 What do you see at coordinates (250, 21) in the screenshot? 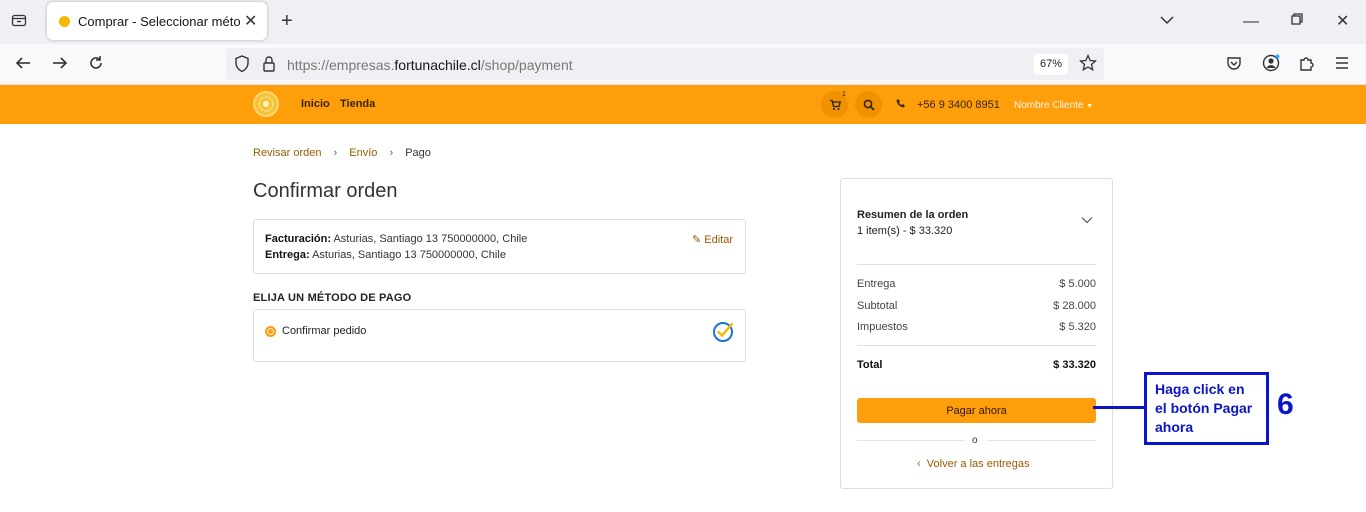
I see `close-tab-icon: ✕` at bounding box center [250, 21].